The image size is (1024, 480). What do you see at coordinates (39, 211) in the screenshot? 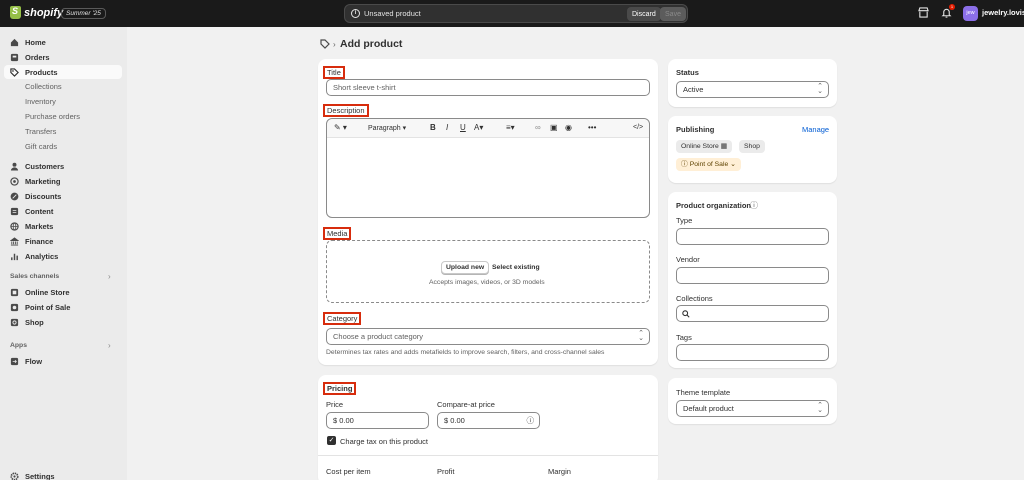
I see `sidebar-item-label: Content` at bounding box center [39, 211].